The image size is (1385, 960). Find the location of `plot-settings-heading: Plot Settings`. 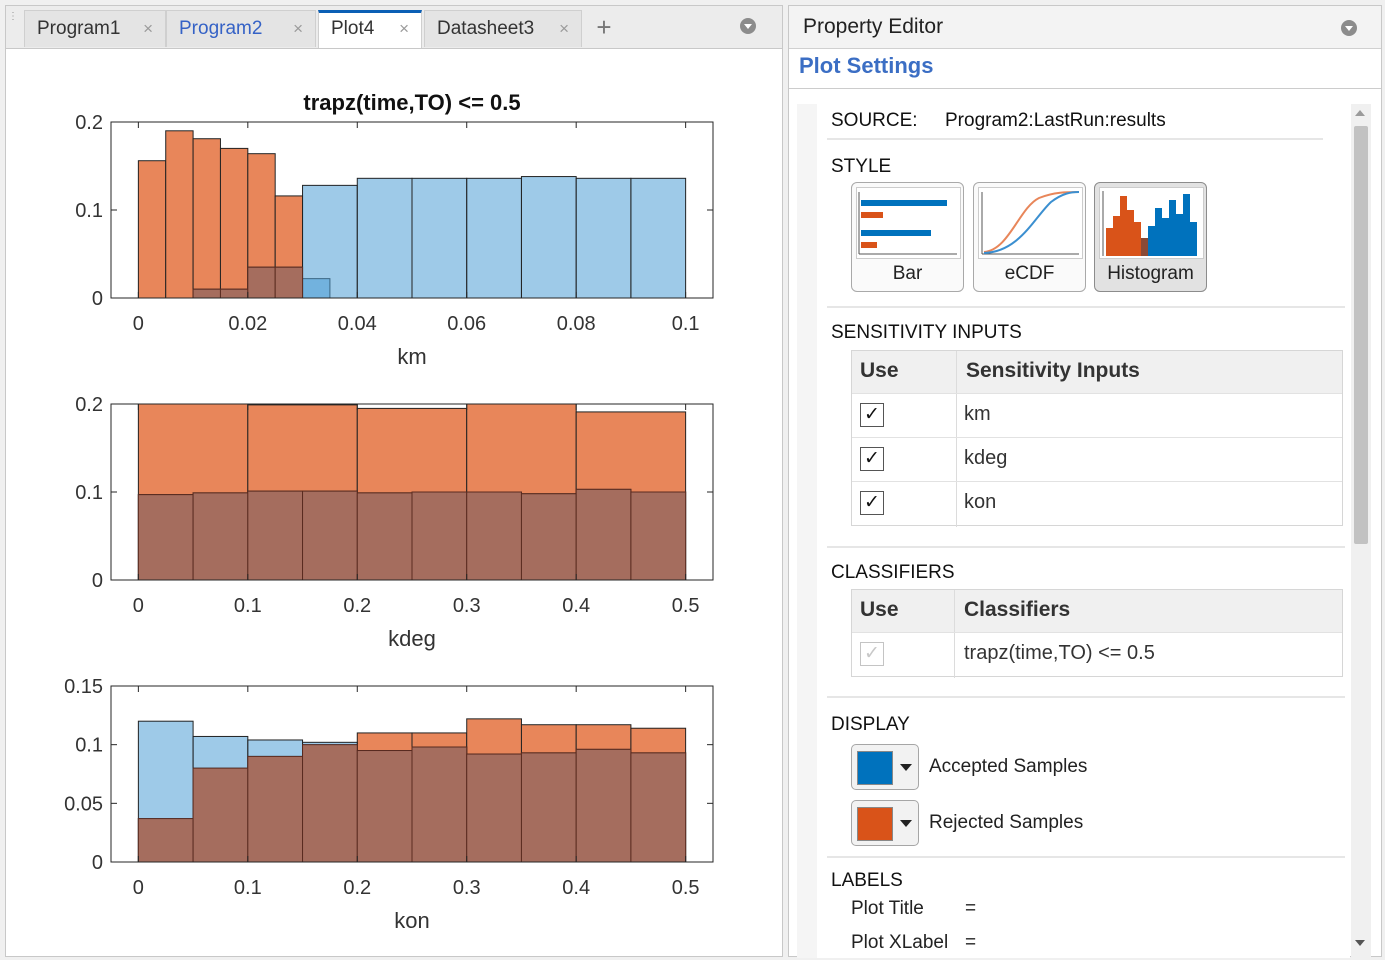

plot-settings-heading: Plot Settings is located at coordinates (866, 65).